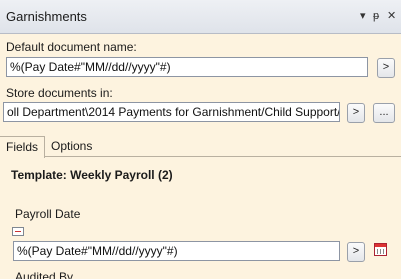 This screenshot has width=401, height=279. Describe the element at coordinates (380, 249) in the screenshot. I see `calendar-icon` at that location.